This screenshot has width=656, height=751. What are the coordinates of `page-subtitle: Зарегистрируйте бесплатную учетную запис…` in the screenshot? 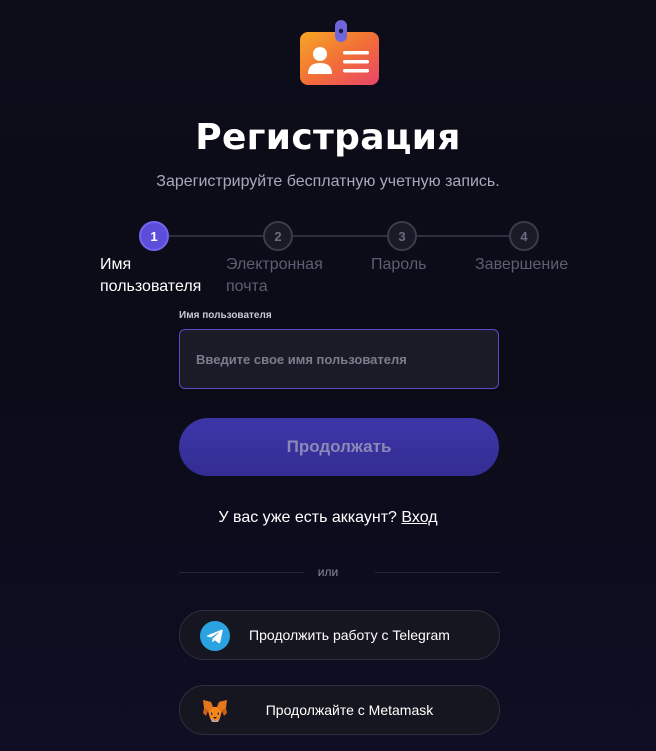 It's located at (328, 181).